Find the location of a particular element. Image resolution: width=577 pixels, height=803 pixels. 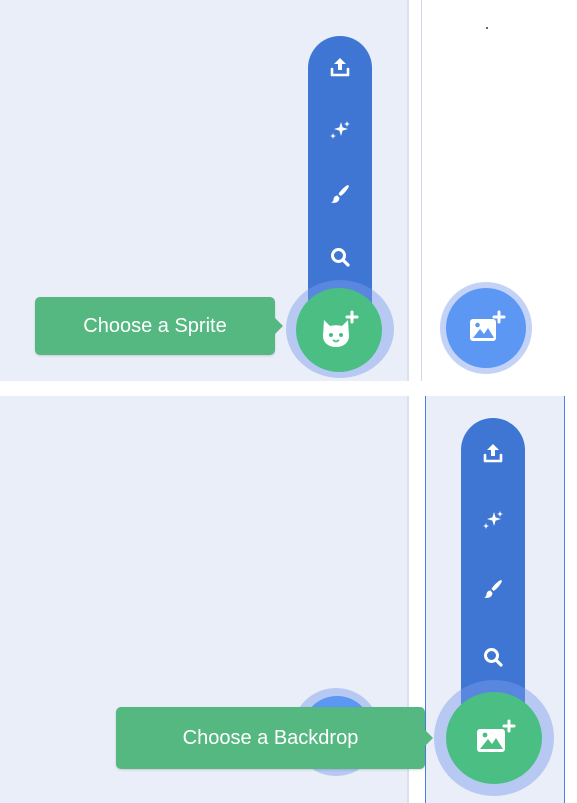

tooltip-label: Choose a Backdrop is located at coordinates (270, 737).